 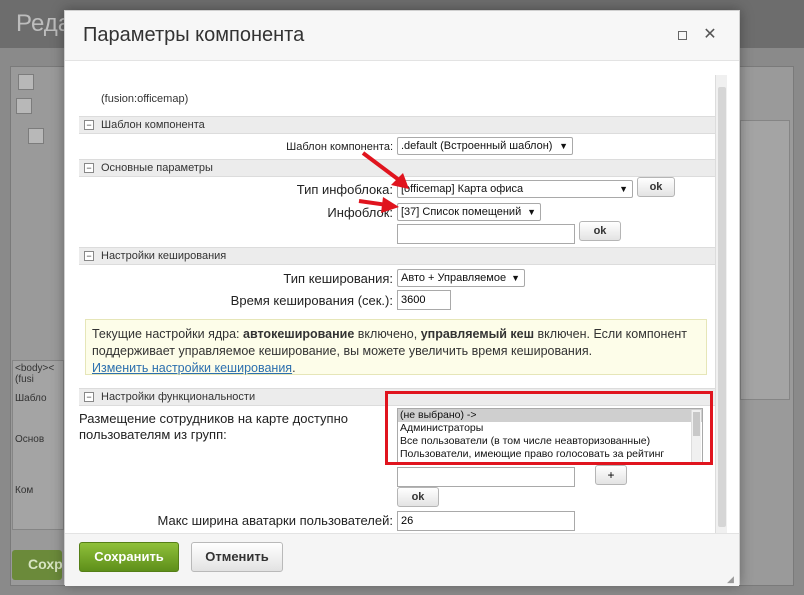 What do you see at coordinates (549, 428) in the screenshot?
I see `highlight-box` at bounding box center [549, 428].